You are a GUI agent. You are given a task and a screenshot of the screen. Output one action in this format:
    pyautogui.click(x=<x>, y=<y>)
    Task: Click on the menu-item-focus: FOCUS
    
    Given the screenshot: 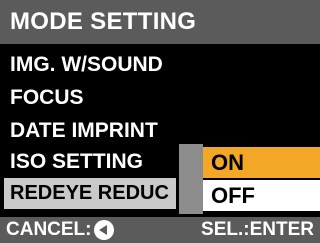 What is the action you would take?
    pyautogui.click(x=47, y=98)
    